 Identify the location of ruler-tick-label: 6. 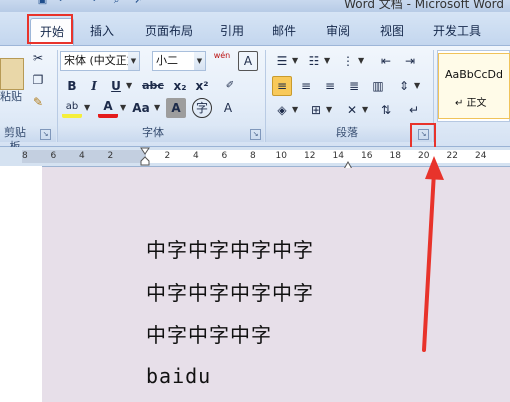
(53, 156).